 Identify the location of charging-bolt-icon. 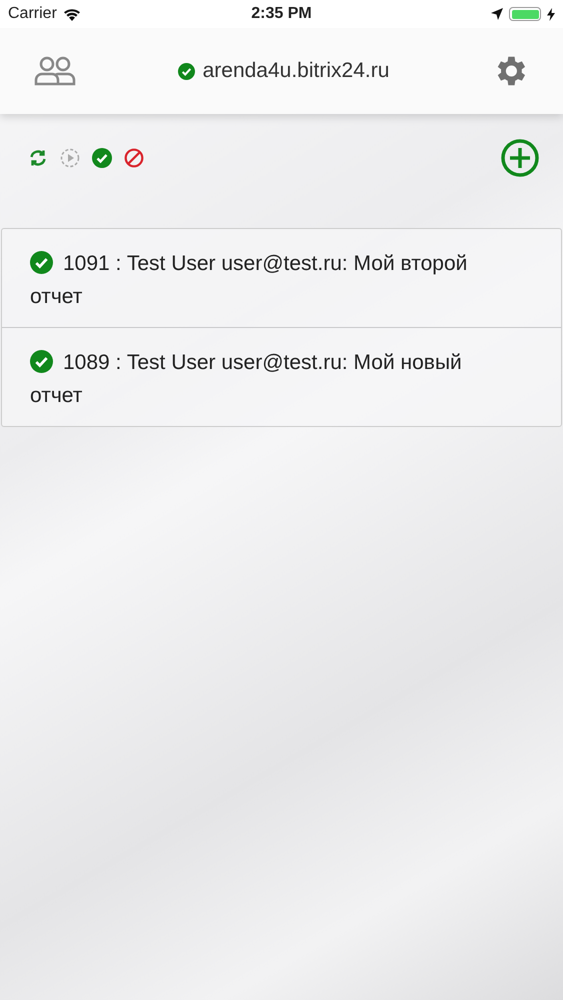
(551, 14).